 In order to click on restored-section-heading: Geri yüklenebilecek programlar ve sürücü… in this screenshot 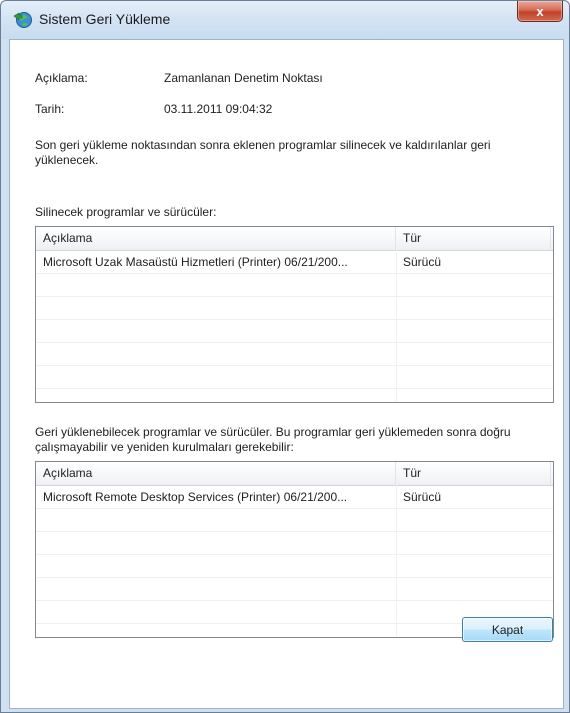, I will do `click(273, 439)`.